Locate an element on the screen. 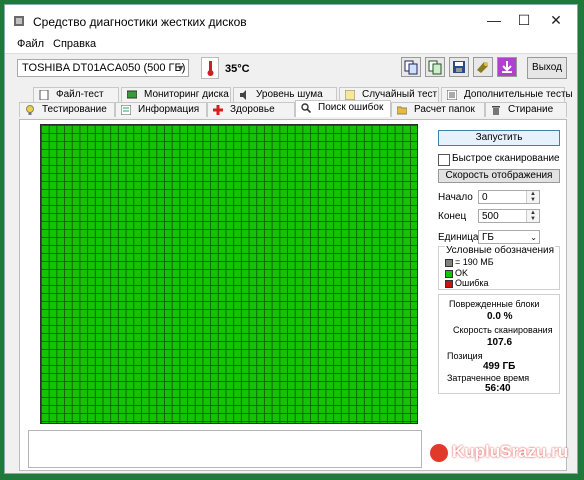 The width and height of the screenshot is (584, 480). options-icon is located at coordinates (483, 67).